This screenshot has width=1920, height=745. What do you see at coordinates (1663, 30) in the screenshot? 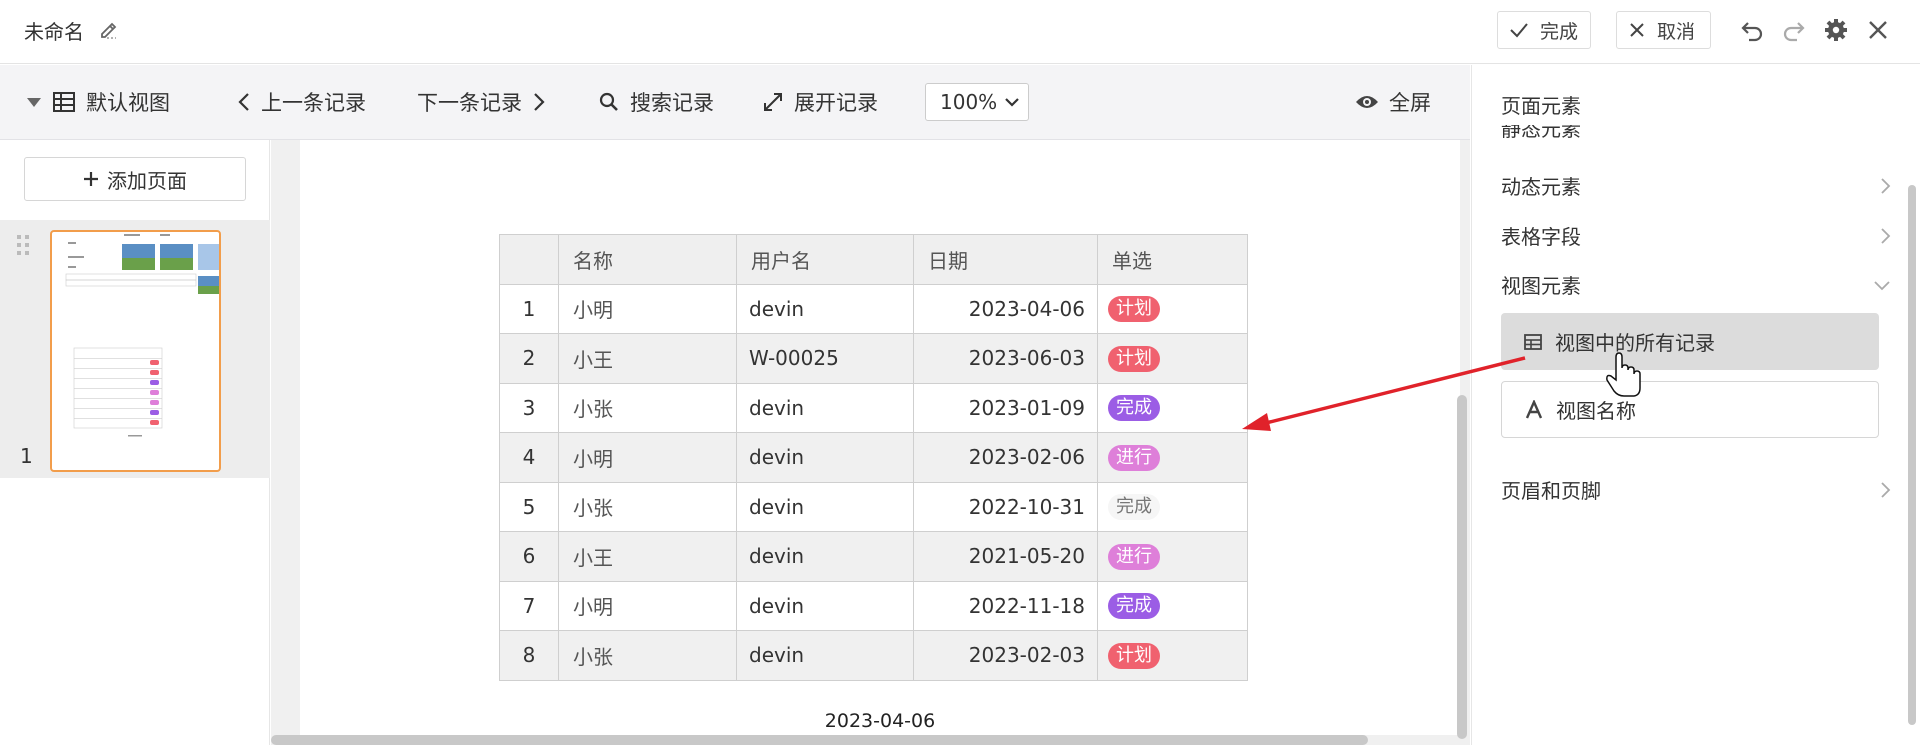
I see `cancel-button: 取消` at bounding box center [1663, 30].